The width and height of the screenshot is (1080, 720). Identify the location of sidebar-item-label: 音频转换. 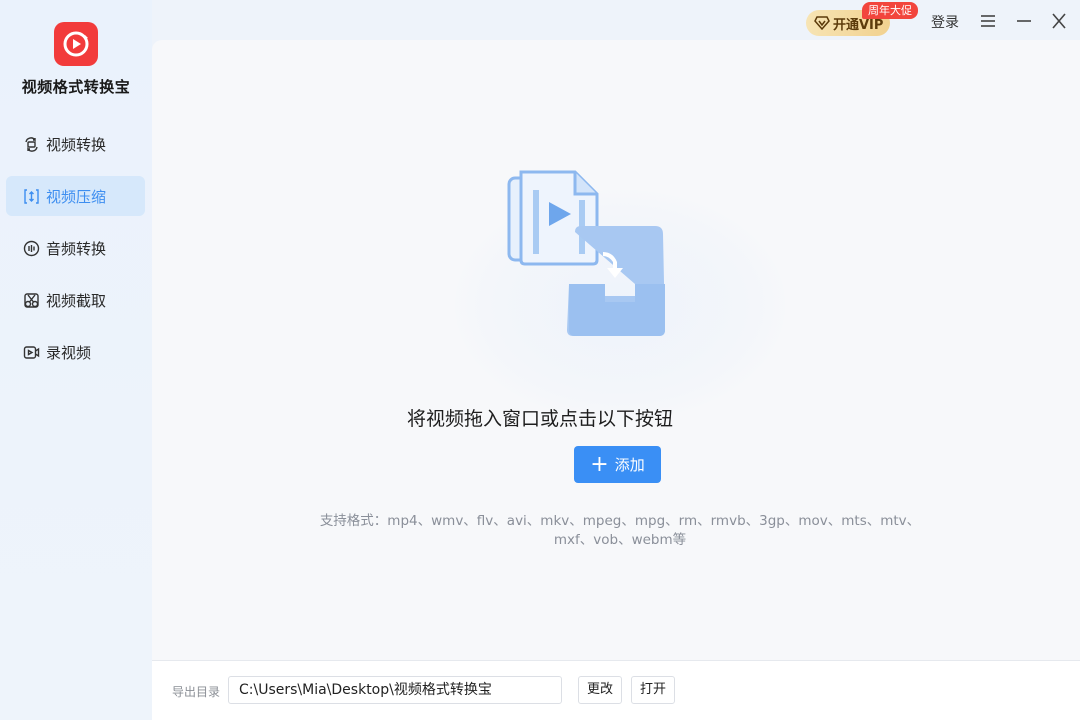
(76, 248).